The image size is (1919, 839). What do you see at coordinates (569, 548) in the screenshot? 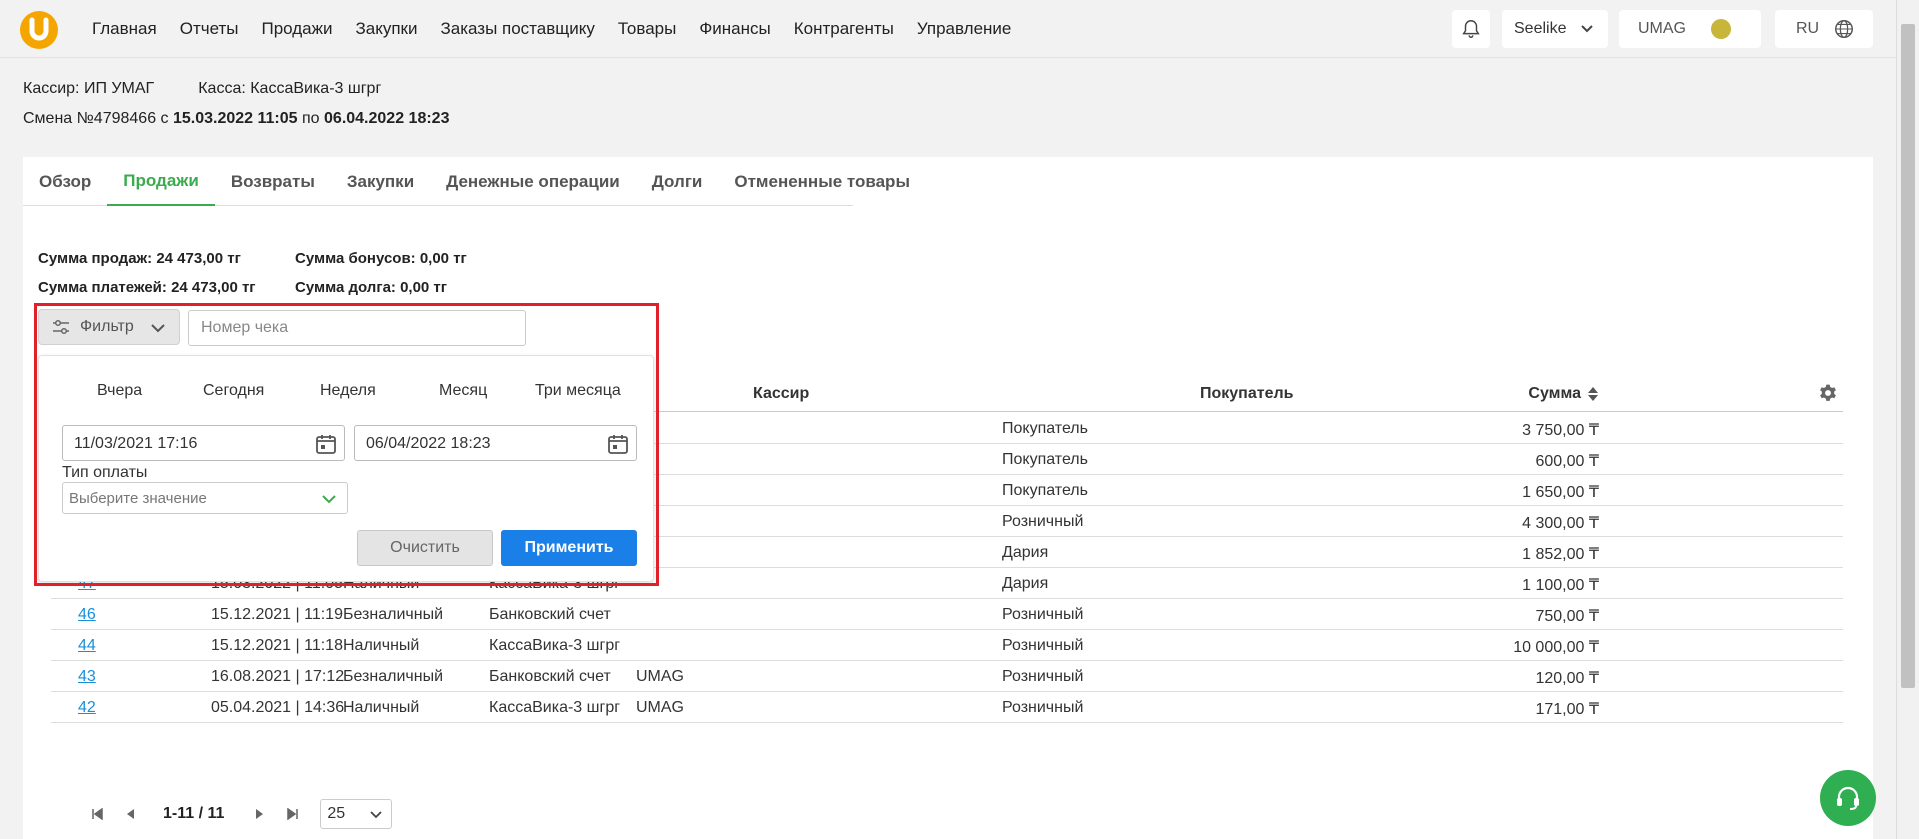
I see `apply-button: Применить` at bounding box center [569, 548].